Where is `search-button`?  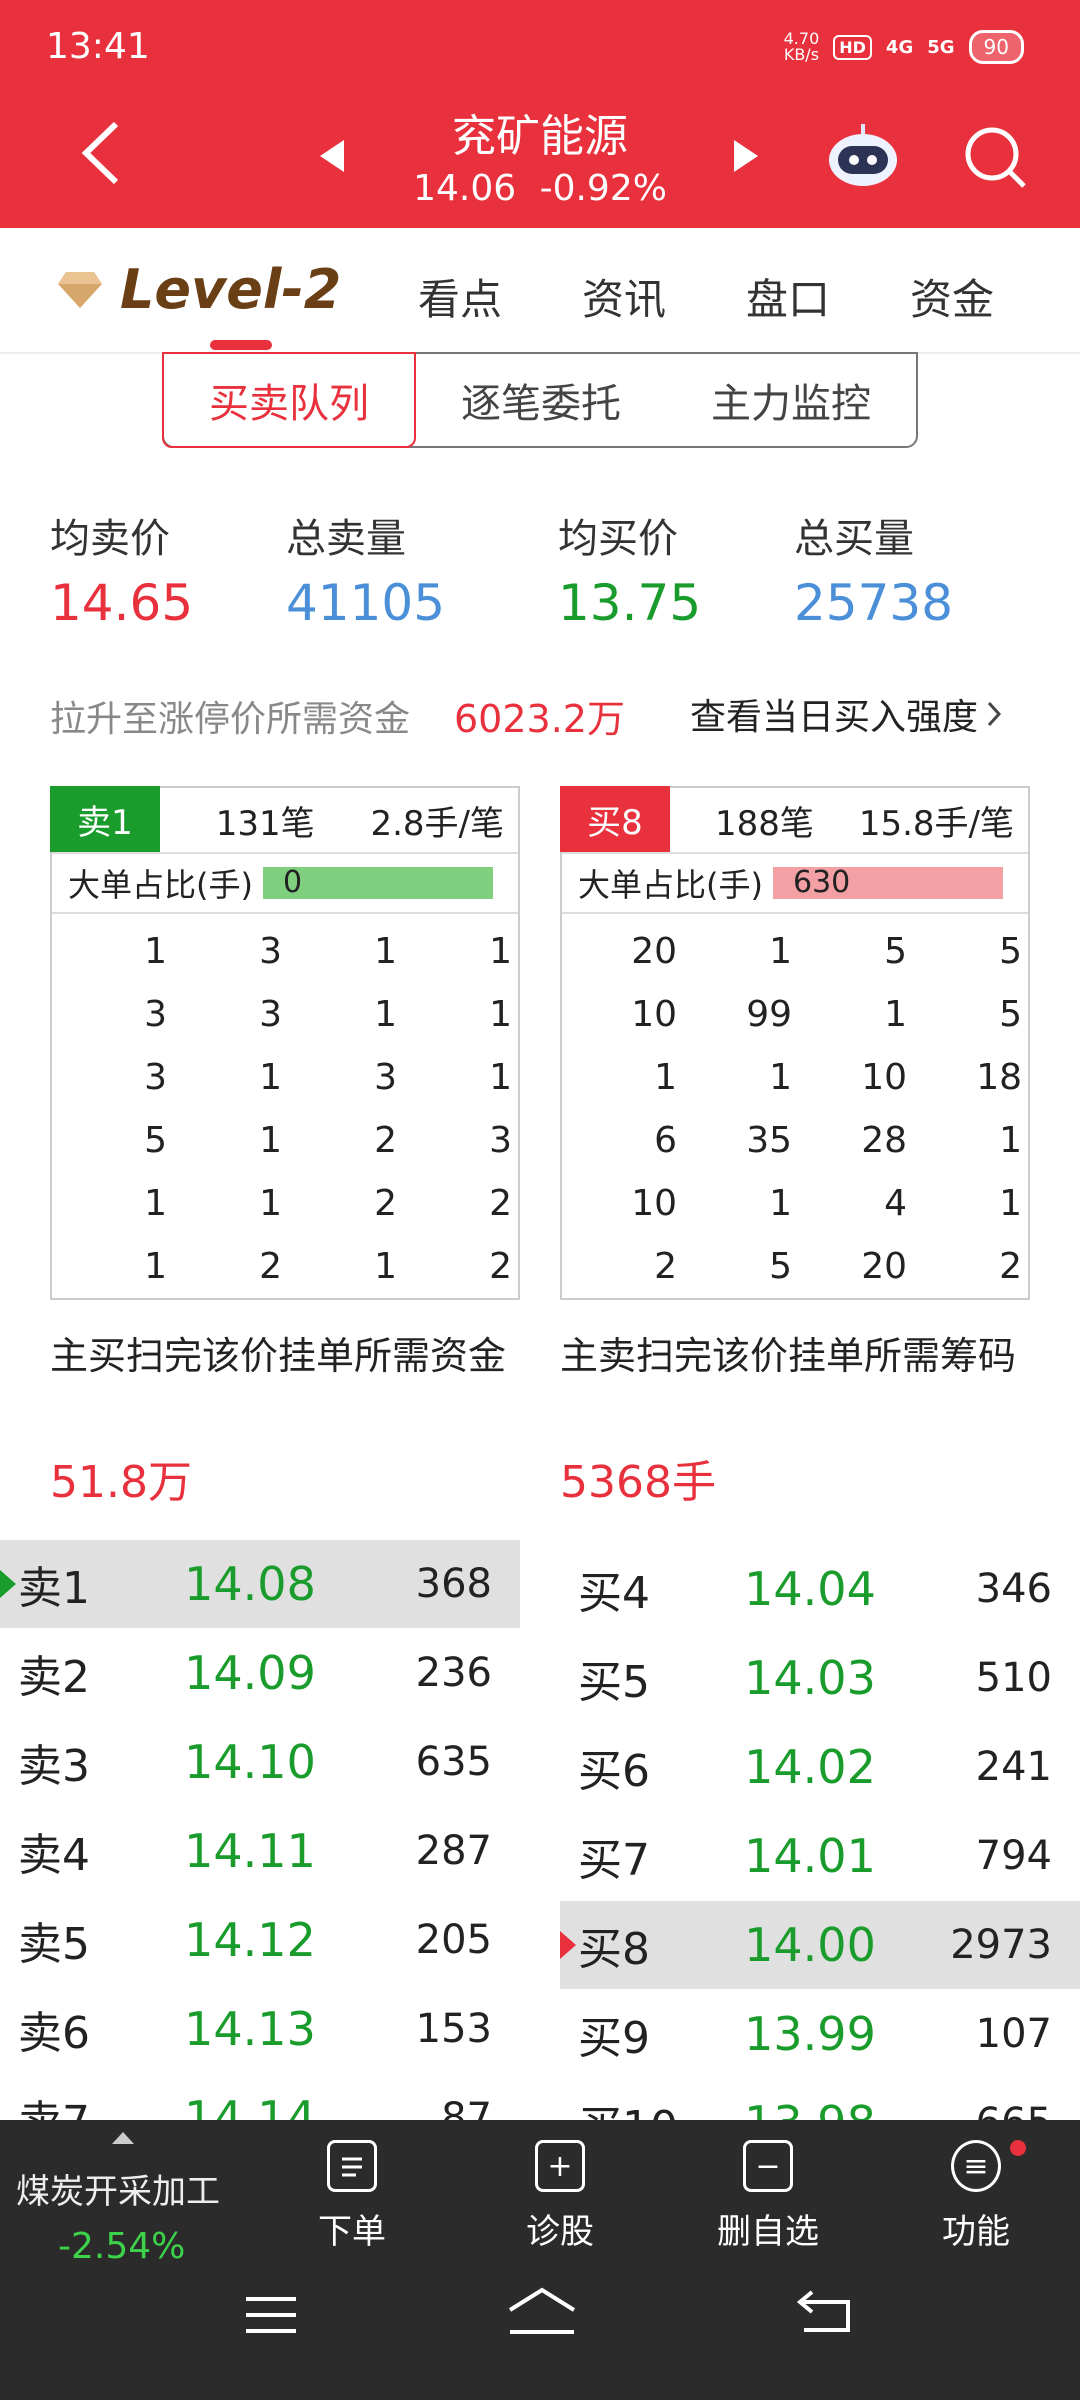 search-button is located at coordinates (995, 159).